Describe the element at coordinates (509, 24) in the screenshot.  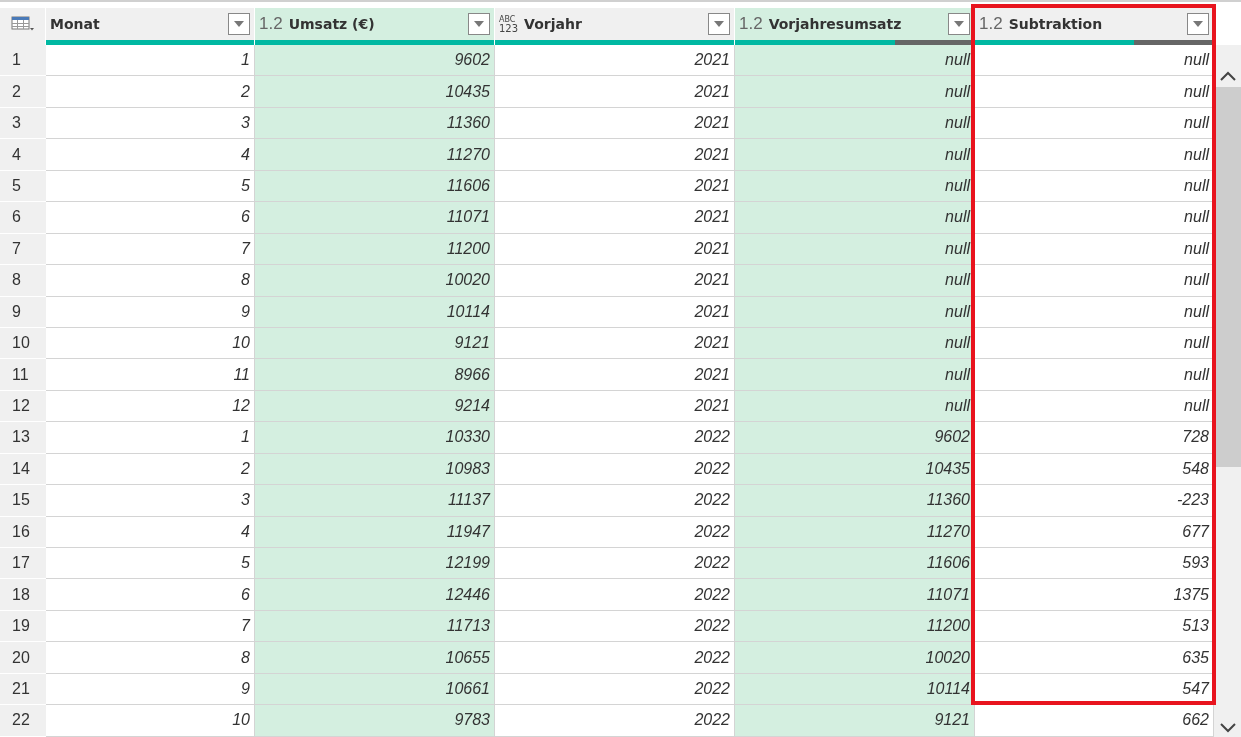
I see `type-label: ABC 123` at that location.